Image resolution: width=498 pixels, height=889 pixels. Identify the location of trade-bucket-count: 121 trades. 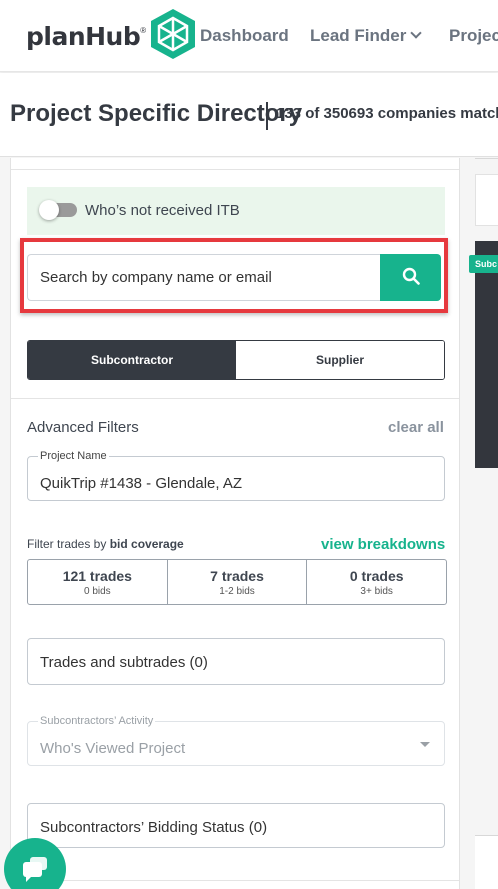
(97, 575).